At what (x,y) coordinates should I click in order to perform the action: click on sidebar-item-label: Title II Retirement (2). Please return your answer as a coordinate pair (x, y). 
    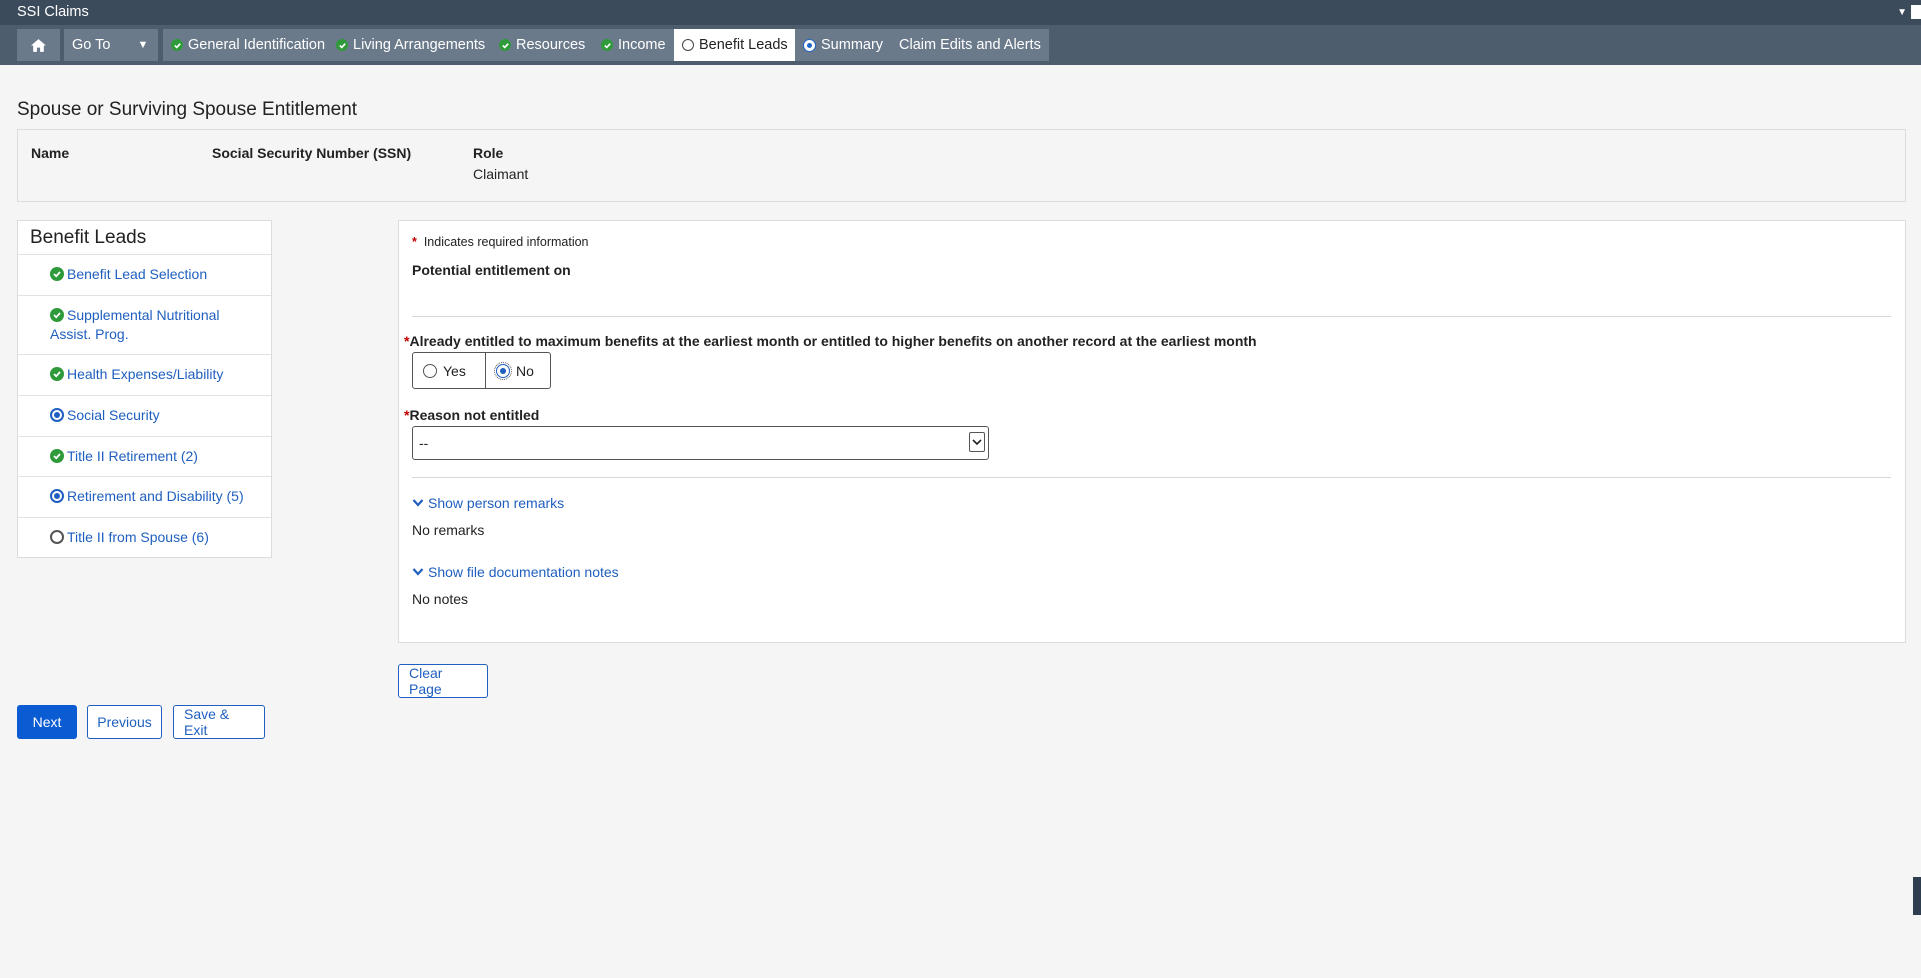
    Looking at the image, I should click on (132, 456).